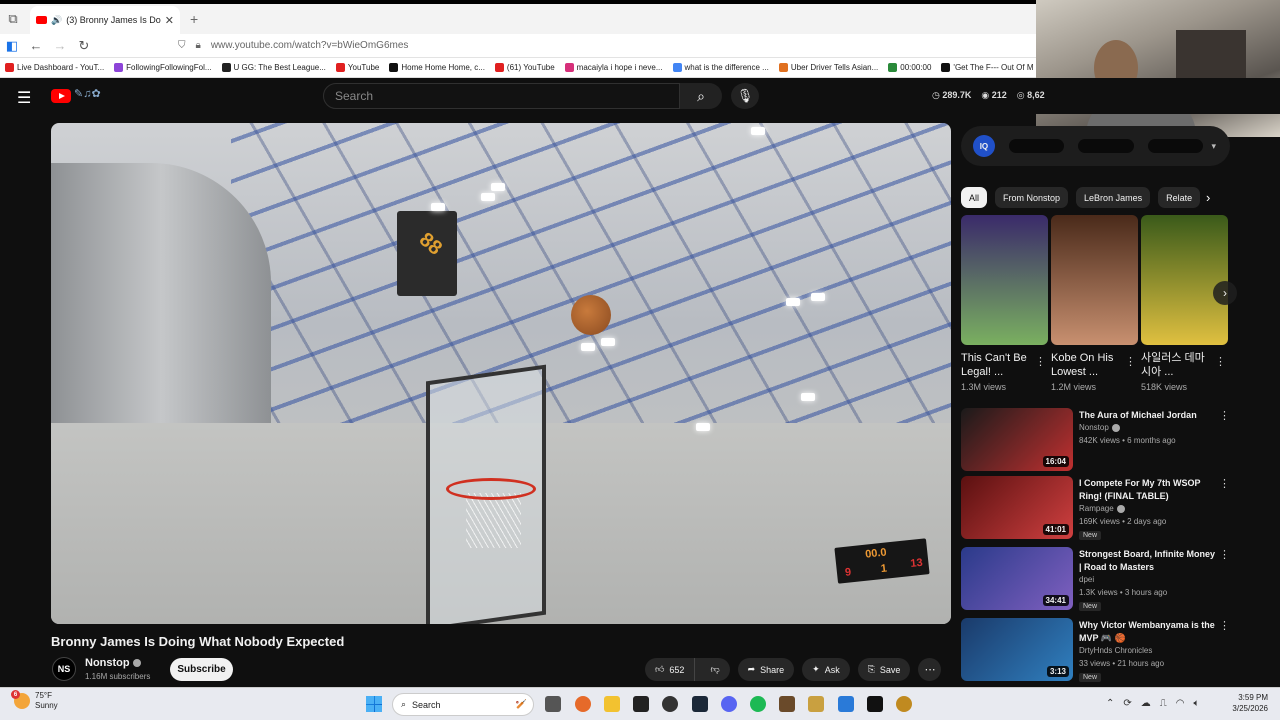 This screenshot has height=720, width=1280. What do you see at coordinates (612, 704) in the screenshot?
I see `file-explorer-icon` at bounding box center [612, 704].